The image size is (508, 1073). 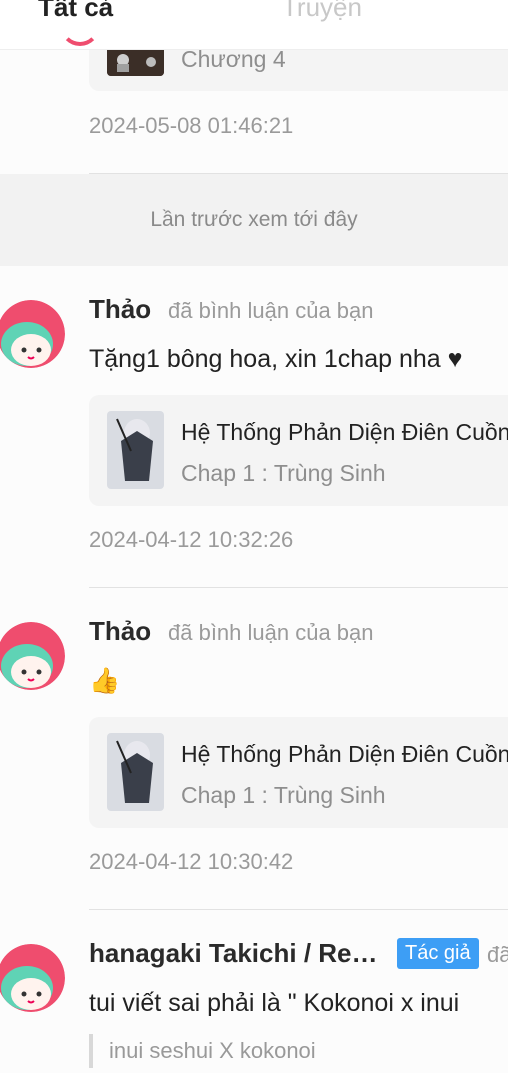 I want to click on active-tab-indicator, so click(x=80, y=36).